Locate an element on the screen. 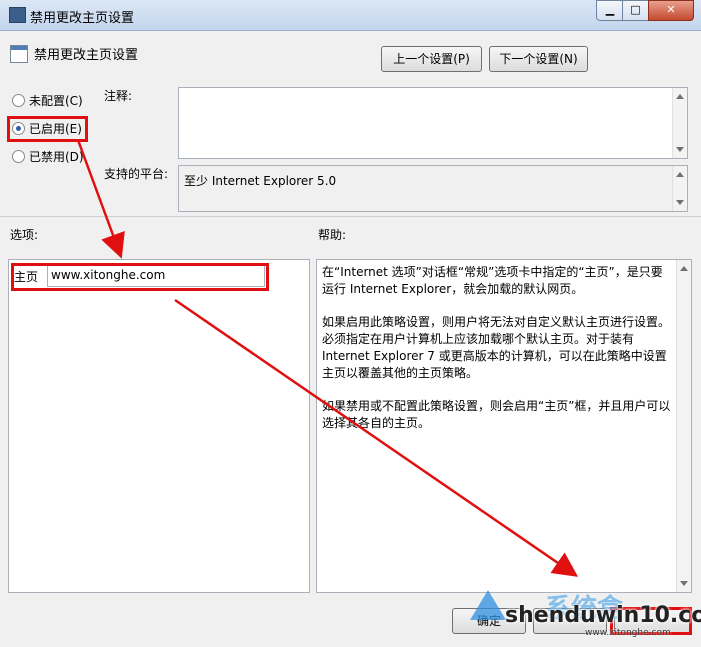  arrow-to-homepage is located at coordinates (100, 199).